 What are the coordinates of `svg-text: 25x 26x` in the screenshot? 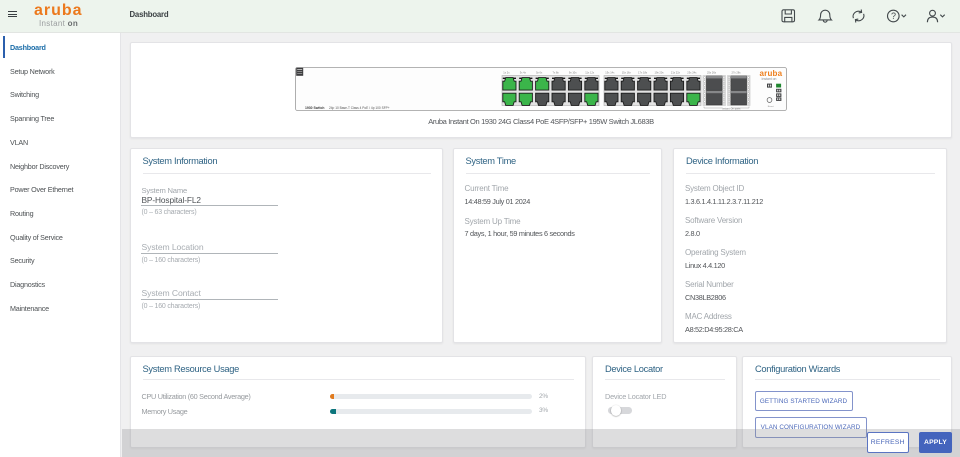 It's located at (712, 72).